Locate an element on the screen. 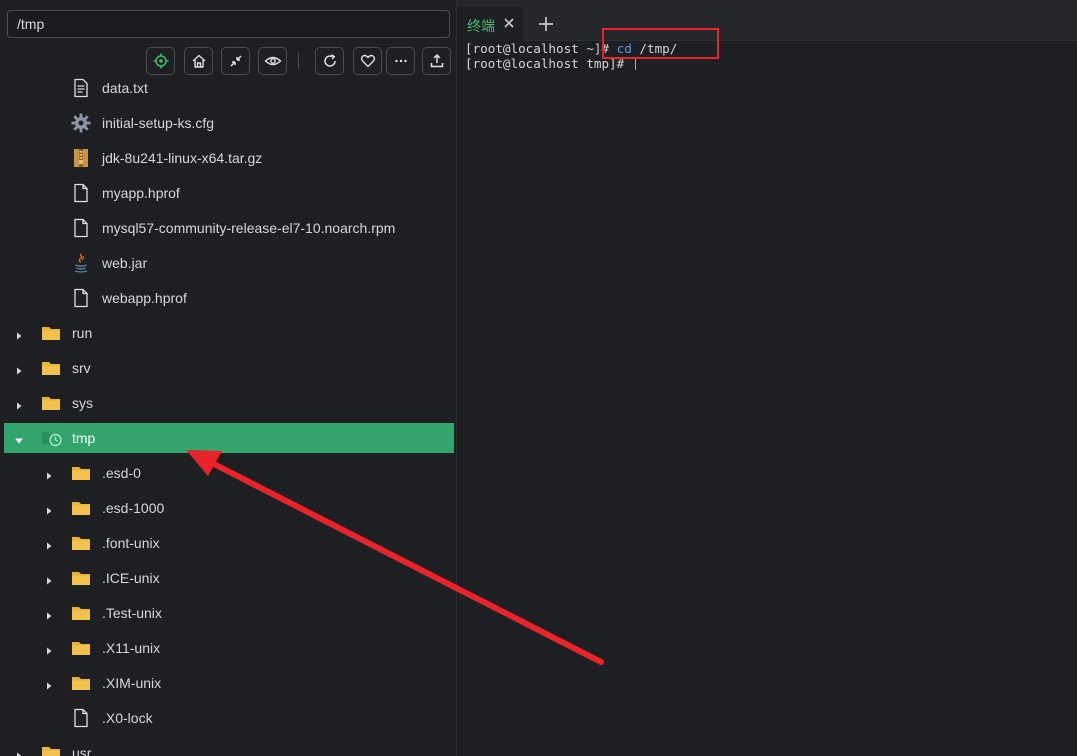 This screenshot has width=1077, height=756. tree-item: jdk-8u241-linux-x64.tar.gz is located at coordinates (229, 158).